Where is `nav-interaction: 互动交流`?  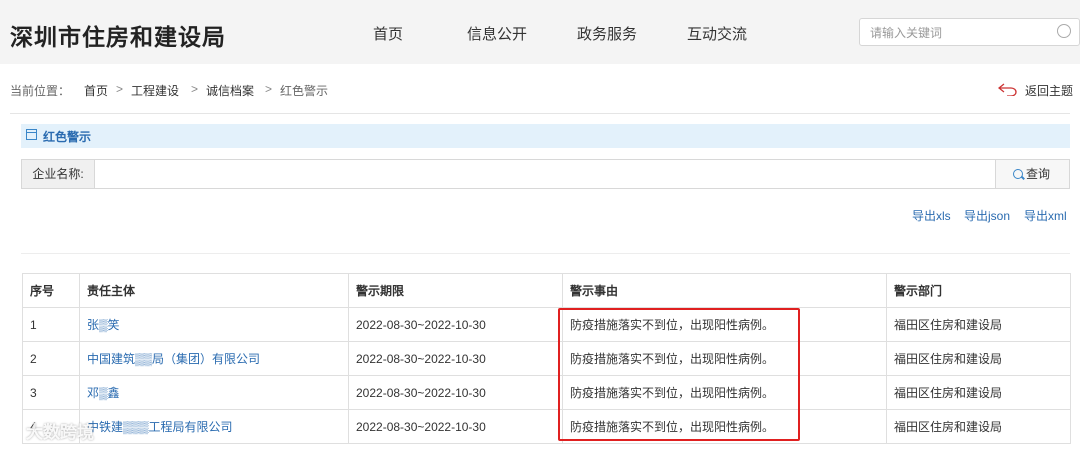
nav-interaction: 互动交流 is located at coordinates (717, 33).